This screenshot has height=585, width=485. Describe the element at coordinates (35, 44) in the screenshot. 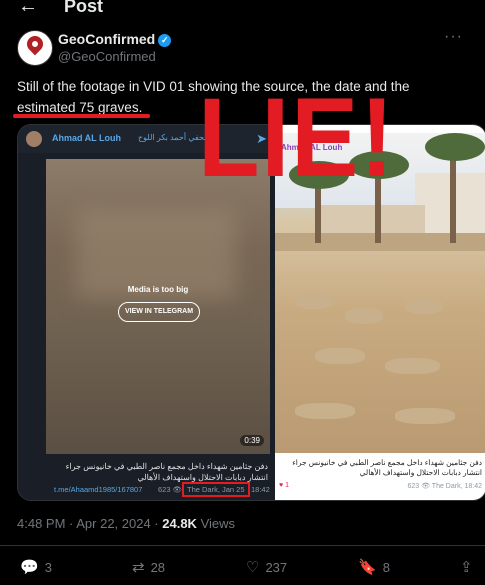

I see `map-pin-icon` at that location.